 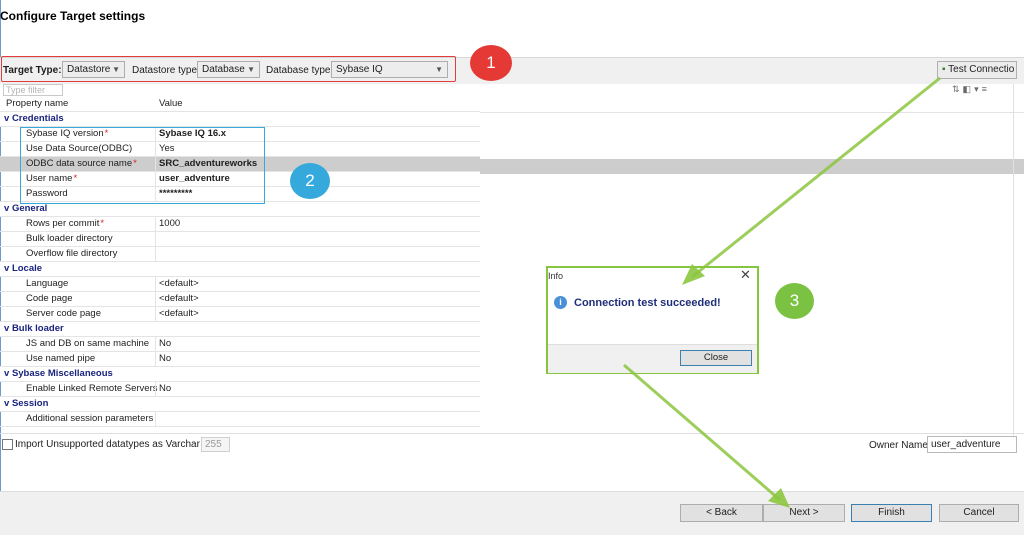 I want to click on annotation-badge-1: 1, so click(x=491, y=63).